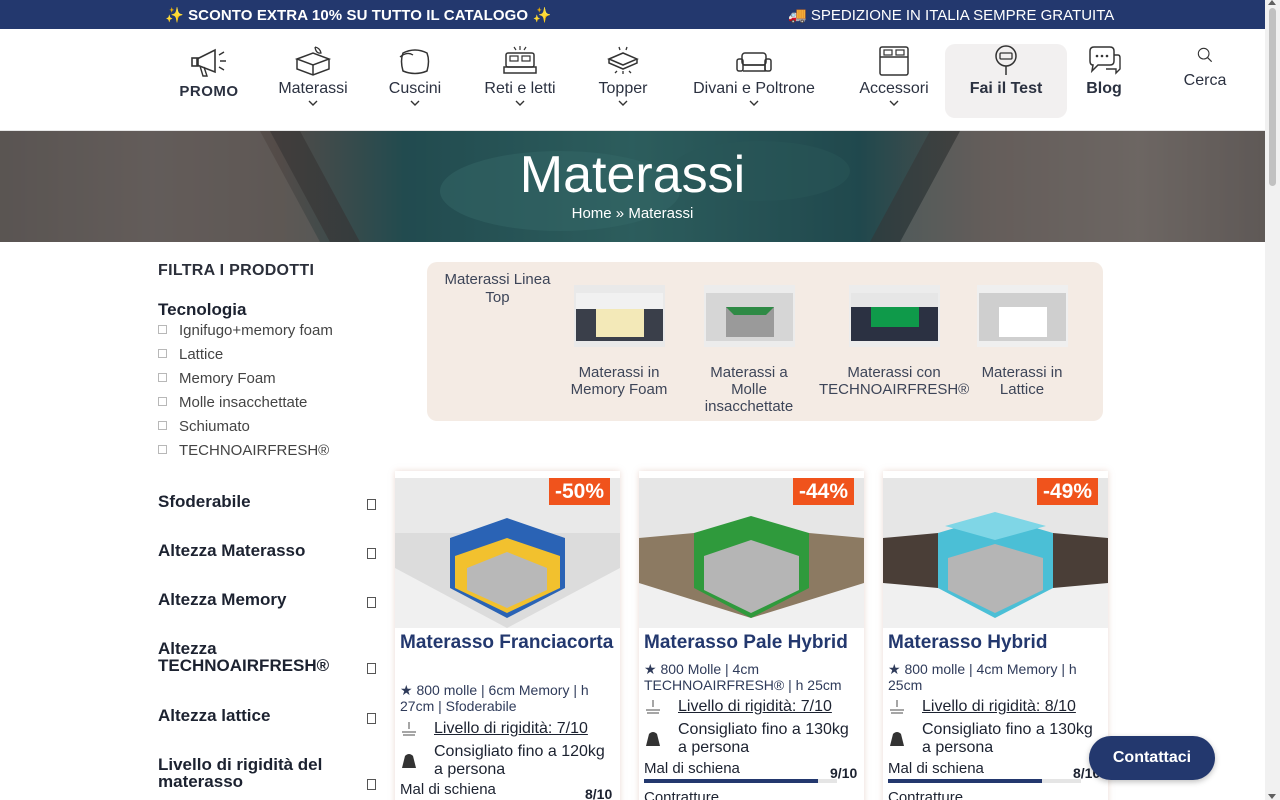 The width and height of the screenshot is (1280, 800). I want to click on mattress-icon, so click(313, 61).